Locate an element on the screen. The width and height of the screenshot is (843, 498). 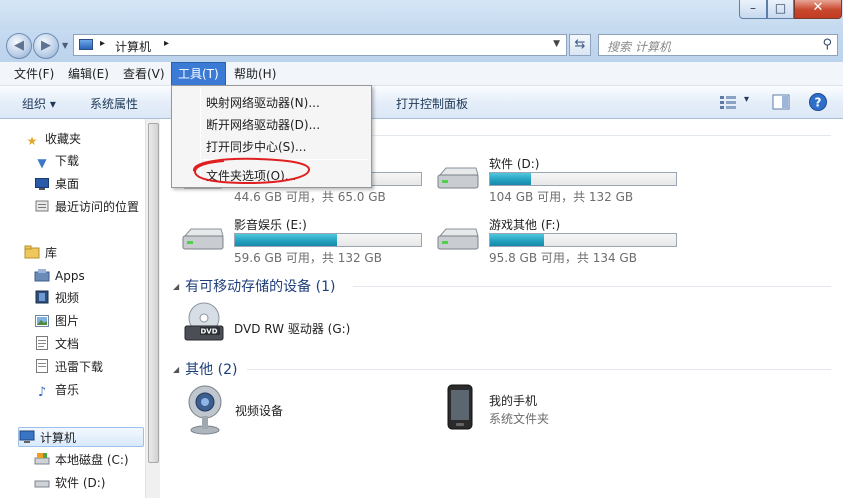
scrollbar-thumb is located at coordinates (153, 293).